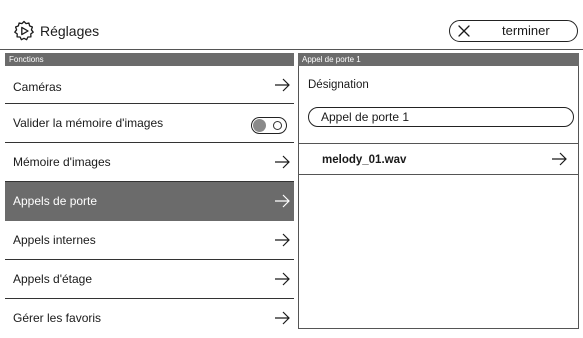 This screenshot has height=338, width=583. What do you see at coordinates (149, 85) in the screenshot?
I see `menu-item-cameras: Caméras` at bounding box center [149, 85].